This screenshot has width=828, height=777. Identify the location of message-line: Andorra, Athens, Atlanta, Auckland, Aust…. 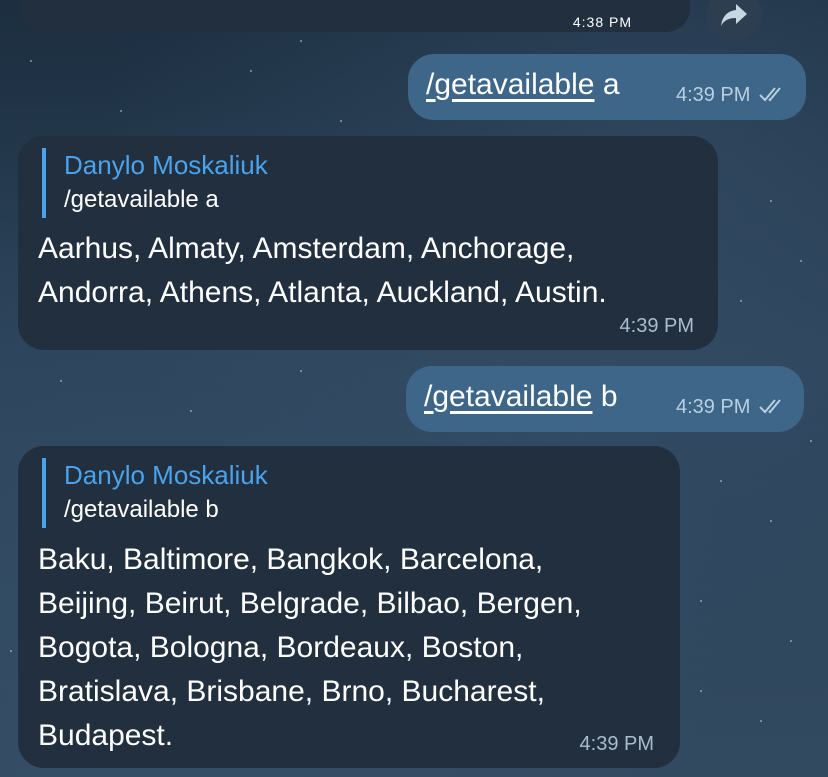
(322, 292).